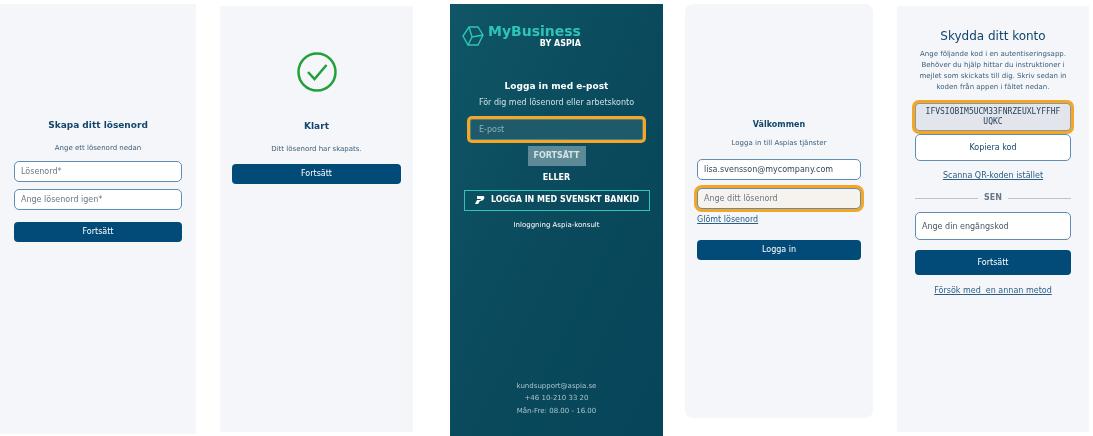 This screenshot has height=436, width=1093. What do you see at coordinates (316, 126) in the screenshot?
I see `page-title: Klart` at bounding box center [316, 126].